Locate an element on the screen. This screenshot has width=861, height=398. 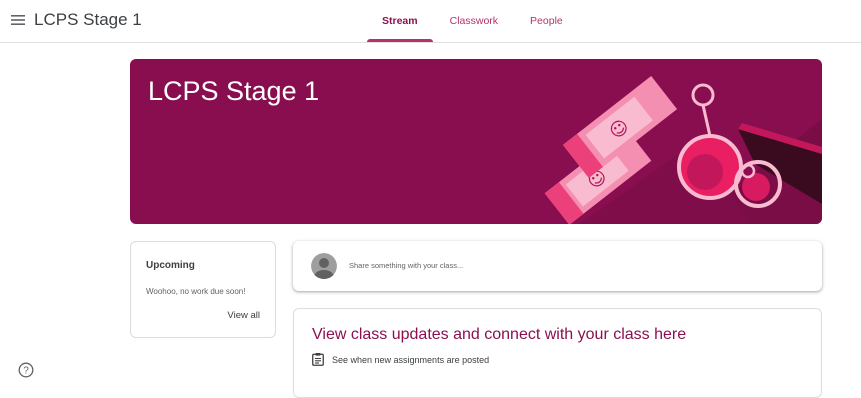
tab-classwork: Classwork is located at coordinates (474, 21).